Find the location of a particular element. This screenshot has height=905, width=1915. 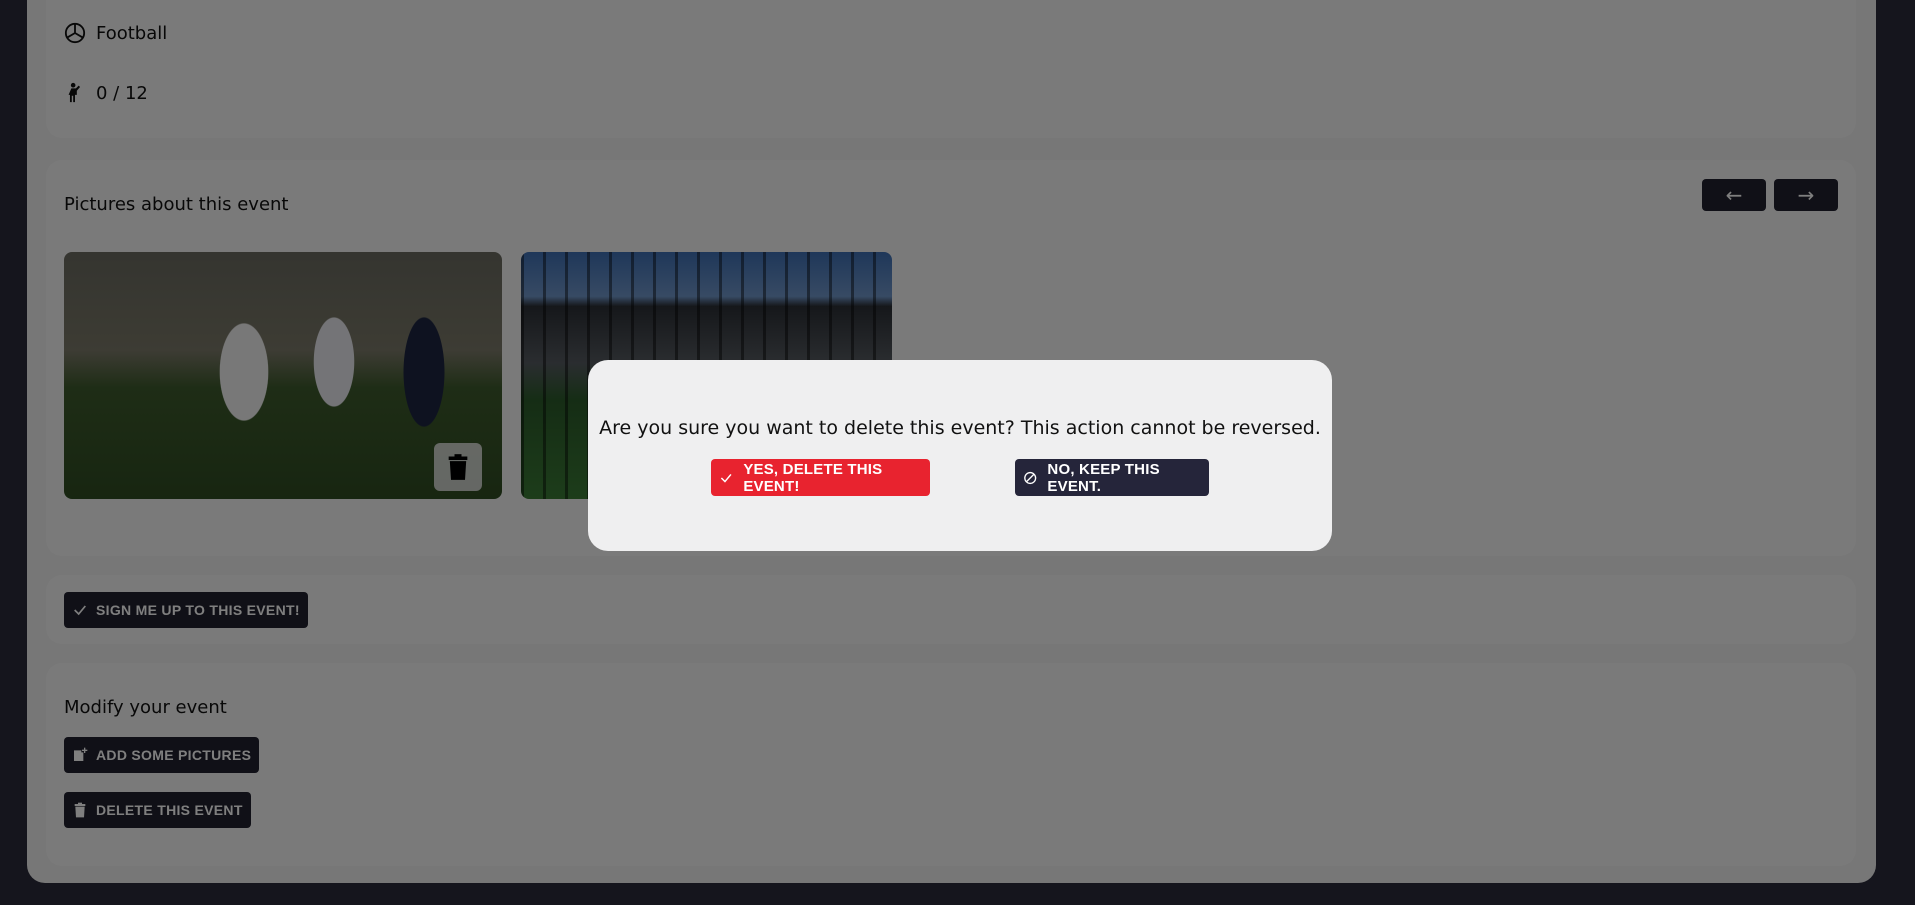

cancel-delete-button: NO, KEEP THIS EVENT. is located at coordinates (1112, 477).